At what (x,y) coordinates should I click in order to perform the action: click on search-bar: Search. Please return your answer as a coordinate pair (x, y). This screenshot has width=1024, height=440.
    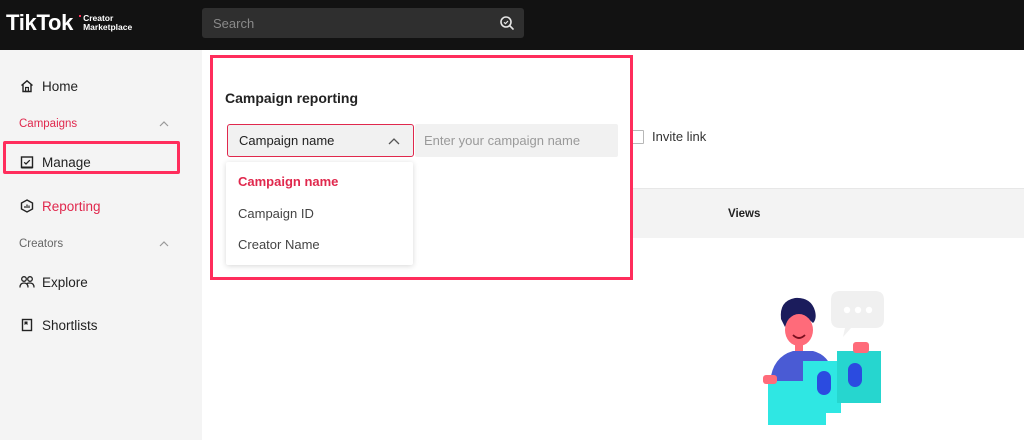
    Looking at the image, I should click on (363, 23).